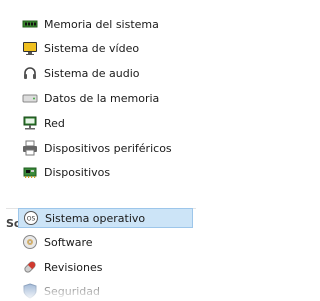 This screenshot has width=320, height=301. What do you see at coordinates (105, 123) in the screenshot?
I see `nav-item-red: Red` at bounding box center [105, 123].